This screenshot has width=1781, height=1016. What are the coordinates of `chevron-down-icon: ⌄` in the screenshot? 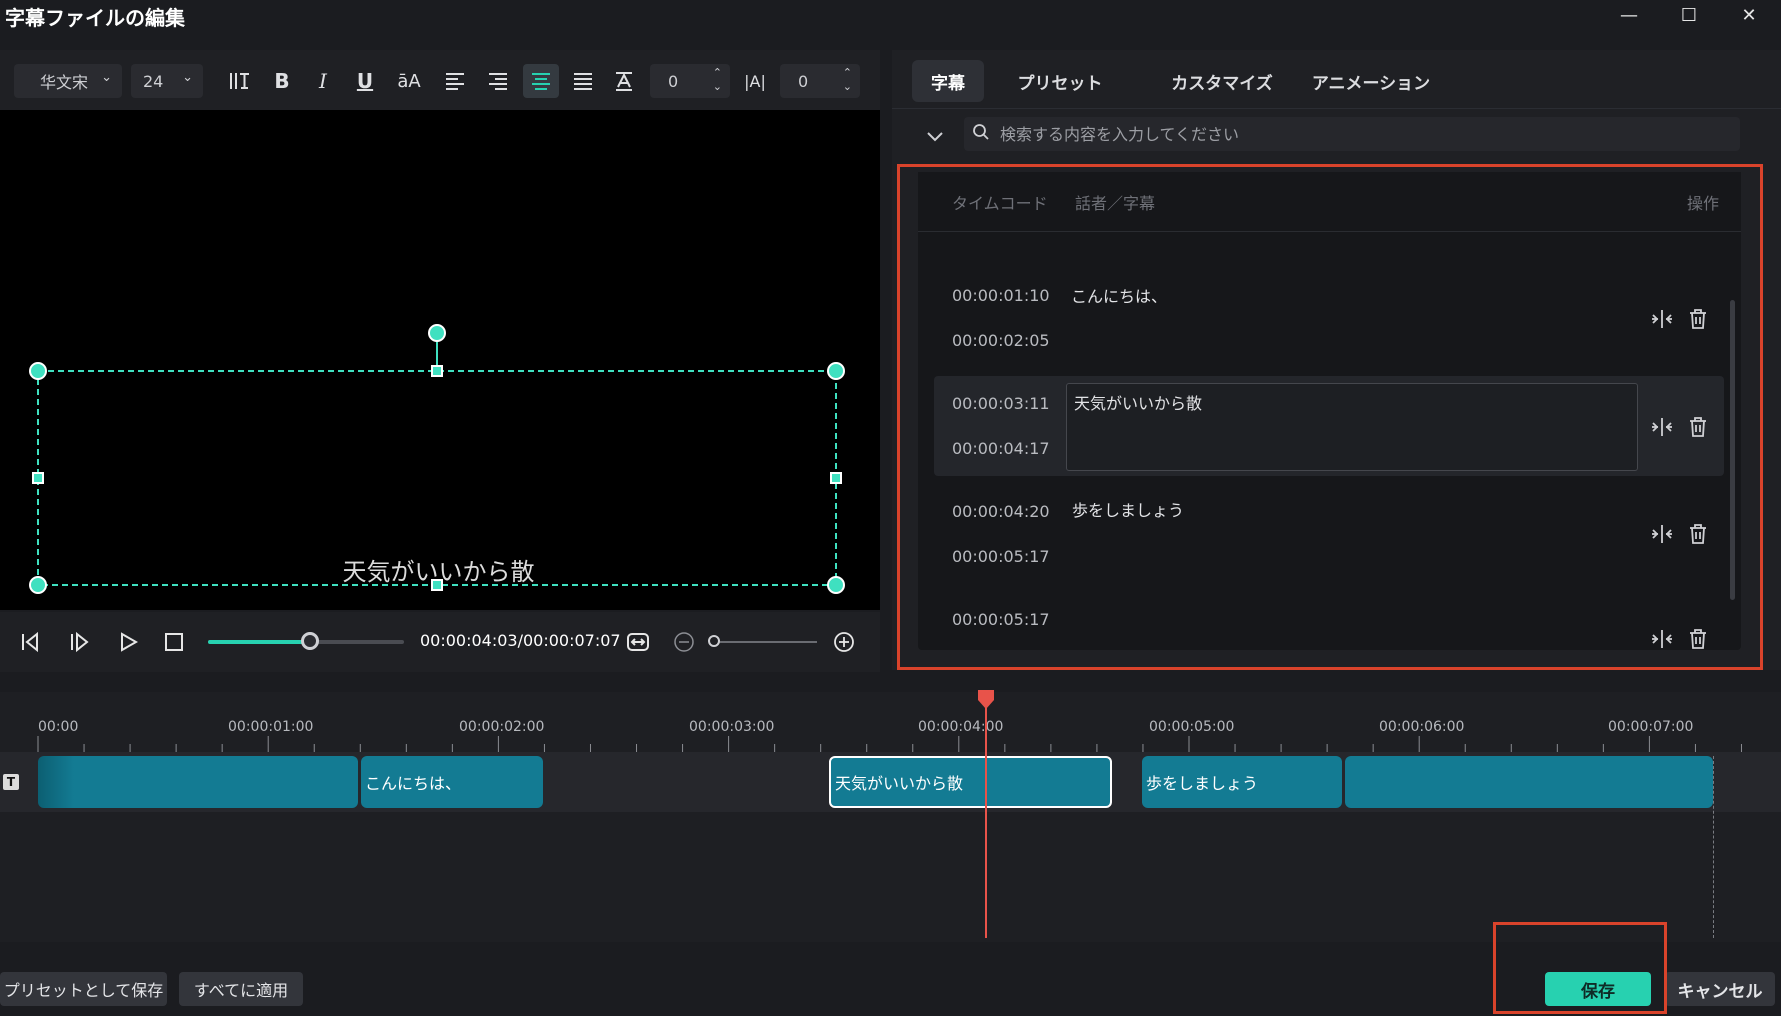 It's located at (187, 77).